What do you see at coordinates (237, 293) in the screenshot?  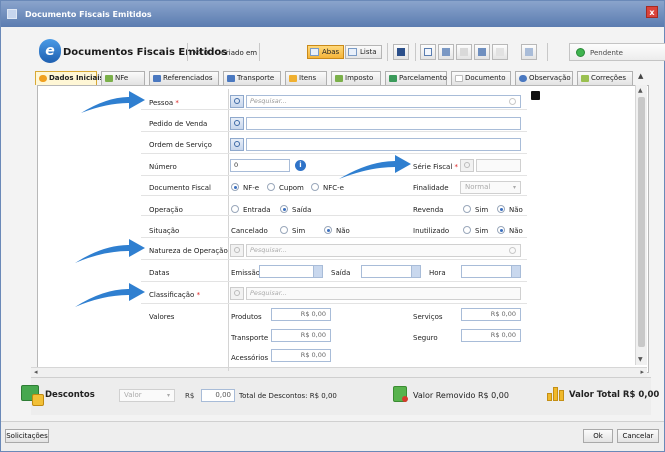 I see `classificacao-search-button` at bounding box center [237, 293].